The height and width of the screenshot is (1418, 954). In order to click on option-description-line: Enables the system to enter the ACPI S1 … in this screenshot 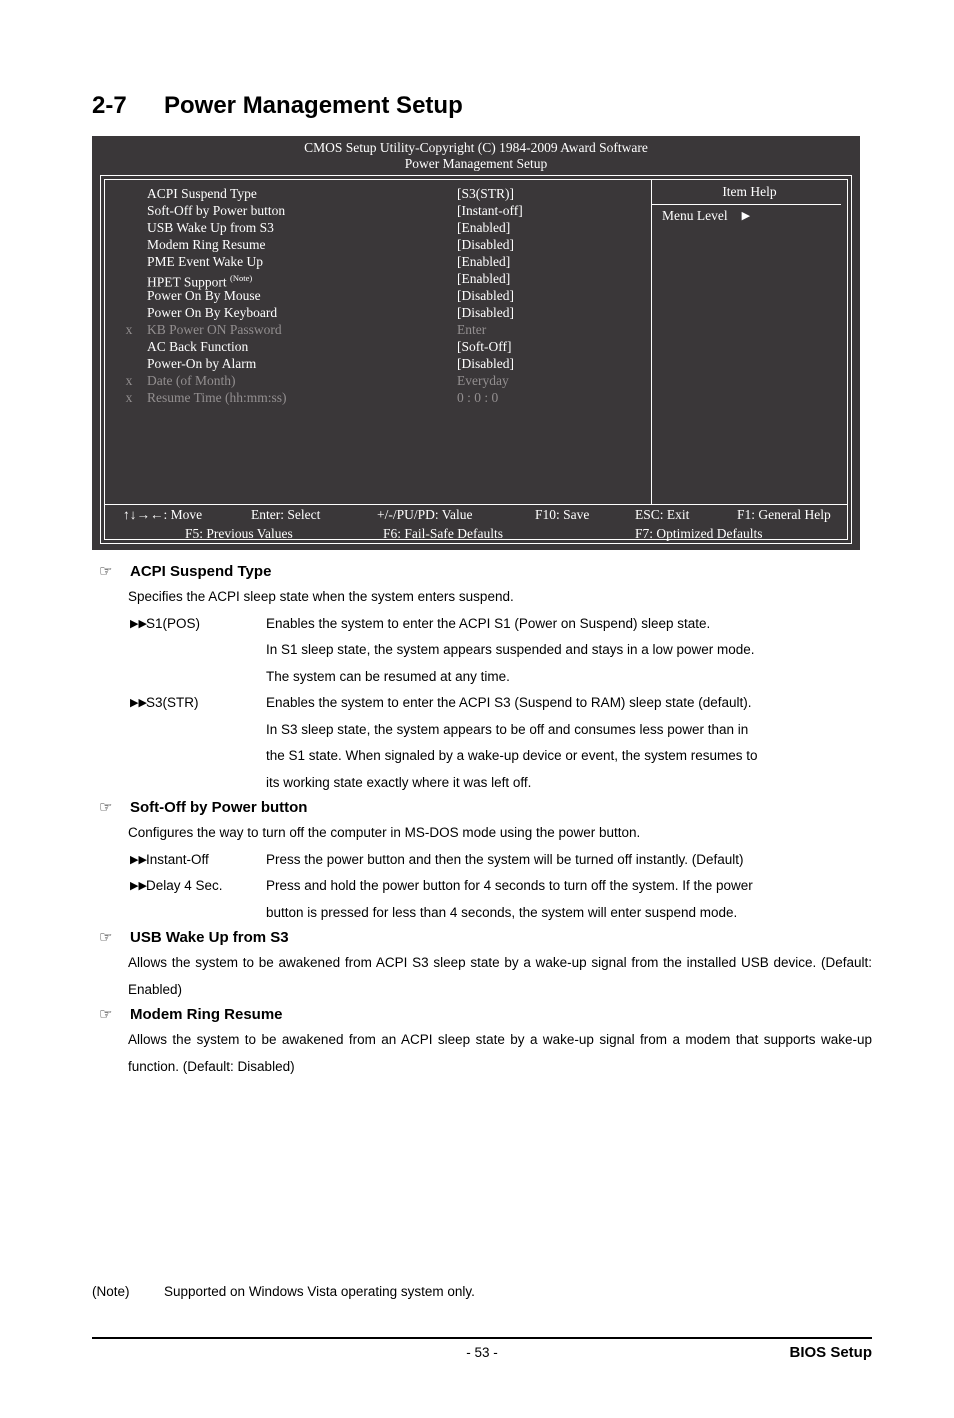, I will do `click(488, 623)`.